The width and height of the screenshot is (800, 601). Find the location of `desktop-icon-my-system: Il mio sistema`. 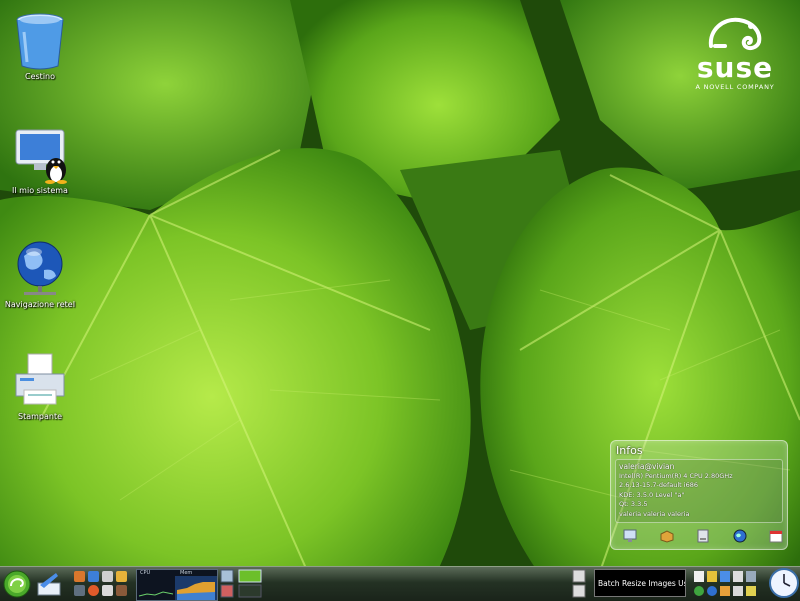

desktop-icon-my-system: Il mio sistema is located at coordinates (40, 160).